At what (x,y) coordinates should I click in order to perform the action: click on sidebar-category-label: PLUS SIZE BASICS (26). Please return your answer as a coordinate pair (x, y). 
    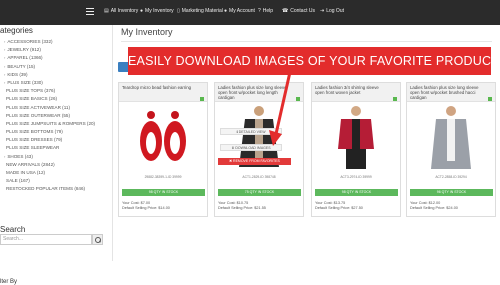
    Looking at the image, I should click on (32, 99).